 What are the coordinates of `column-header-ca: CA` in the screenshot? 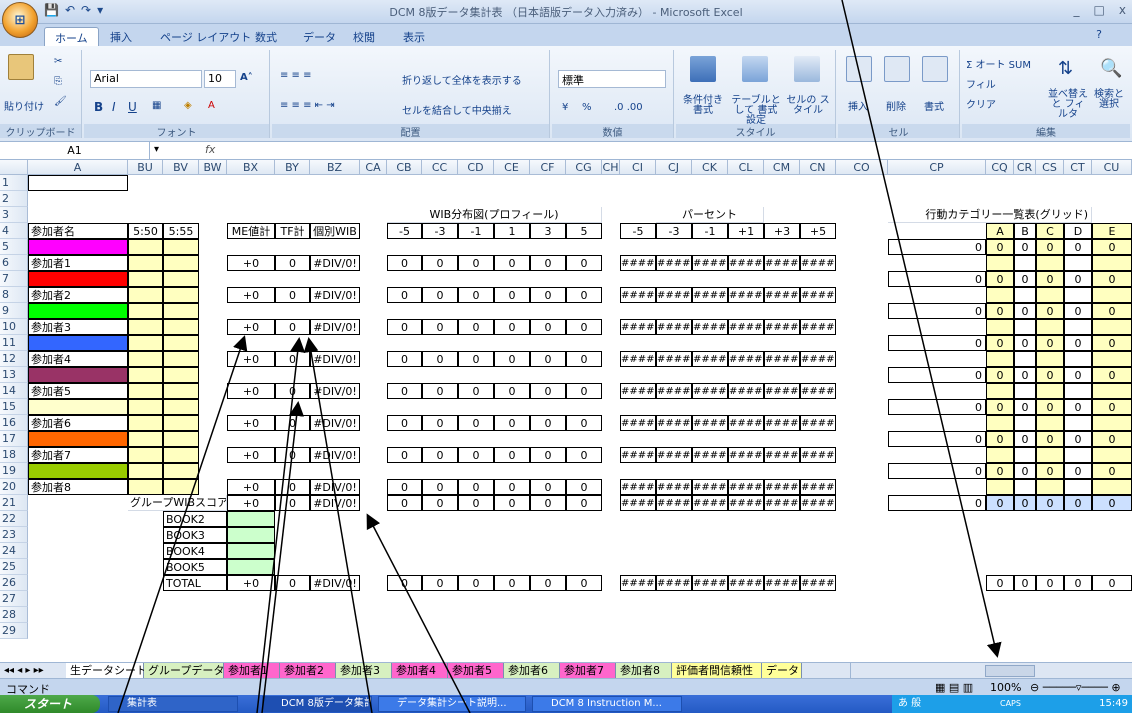 It's located at (373, 167).